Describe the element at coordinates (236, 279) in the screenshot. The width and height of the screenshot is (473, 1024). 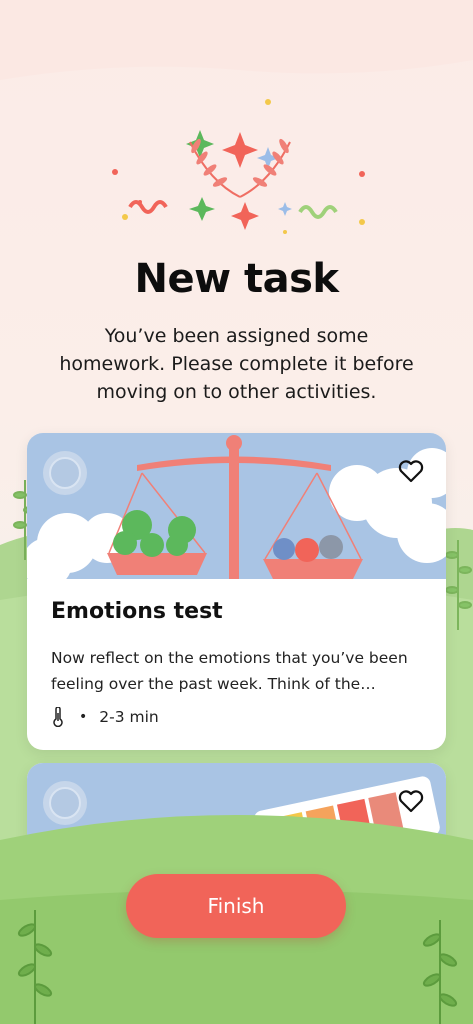
I see `page-title: New task` at that location.